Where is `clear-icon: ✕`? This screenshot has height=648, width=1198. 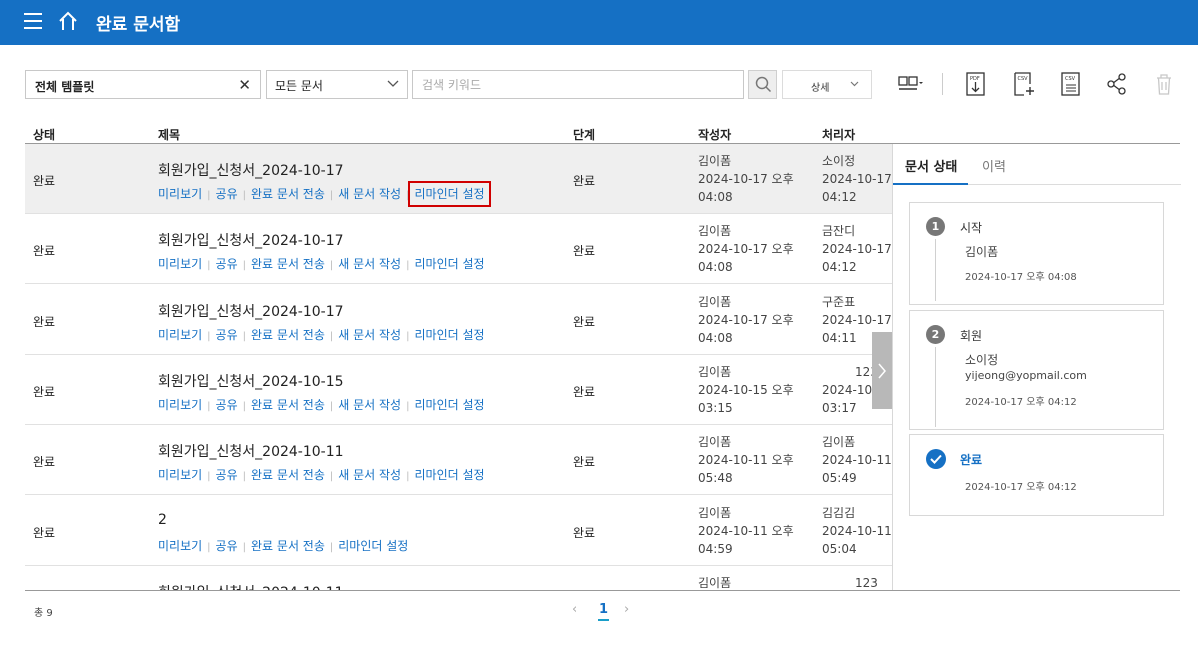
clear-icon: ✕ is located at coordinates (244, 85).